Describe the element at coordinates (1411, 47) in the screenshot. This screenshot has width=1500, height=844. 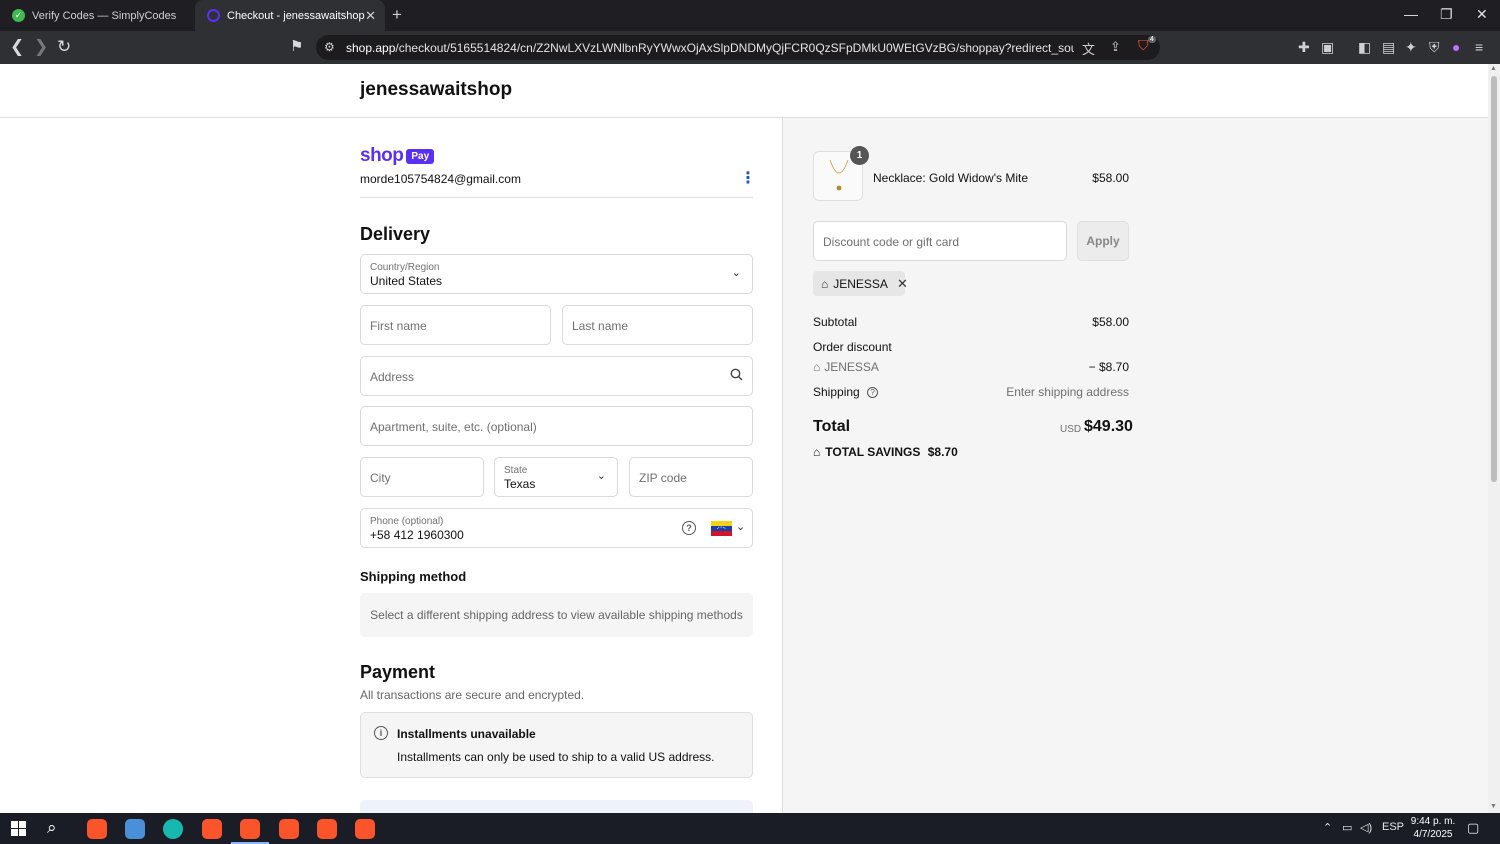
I see `leo-ai-icon: ✦` at that location.